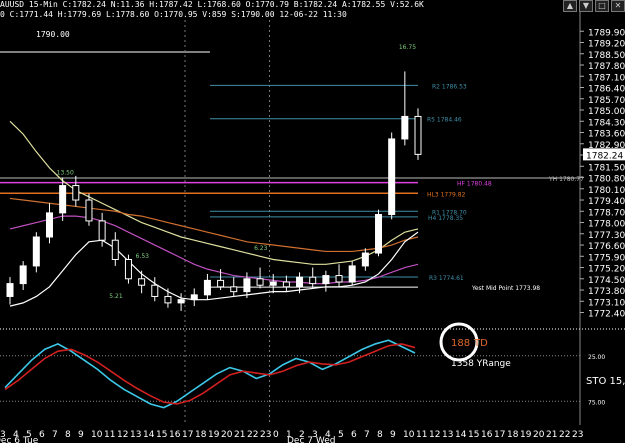 The width and height of the screenshot is (625, 443). What do you see at coordinates (341, 435) in the screenshot?
I see `time-tick-label: 5` at bounding box center [341, 435].